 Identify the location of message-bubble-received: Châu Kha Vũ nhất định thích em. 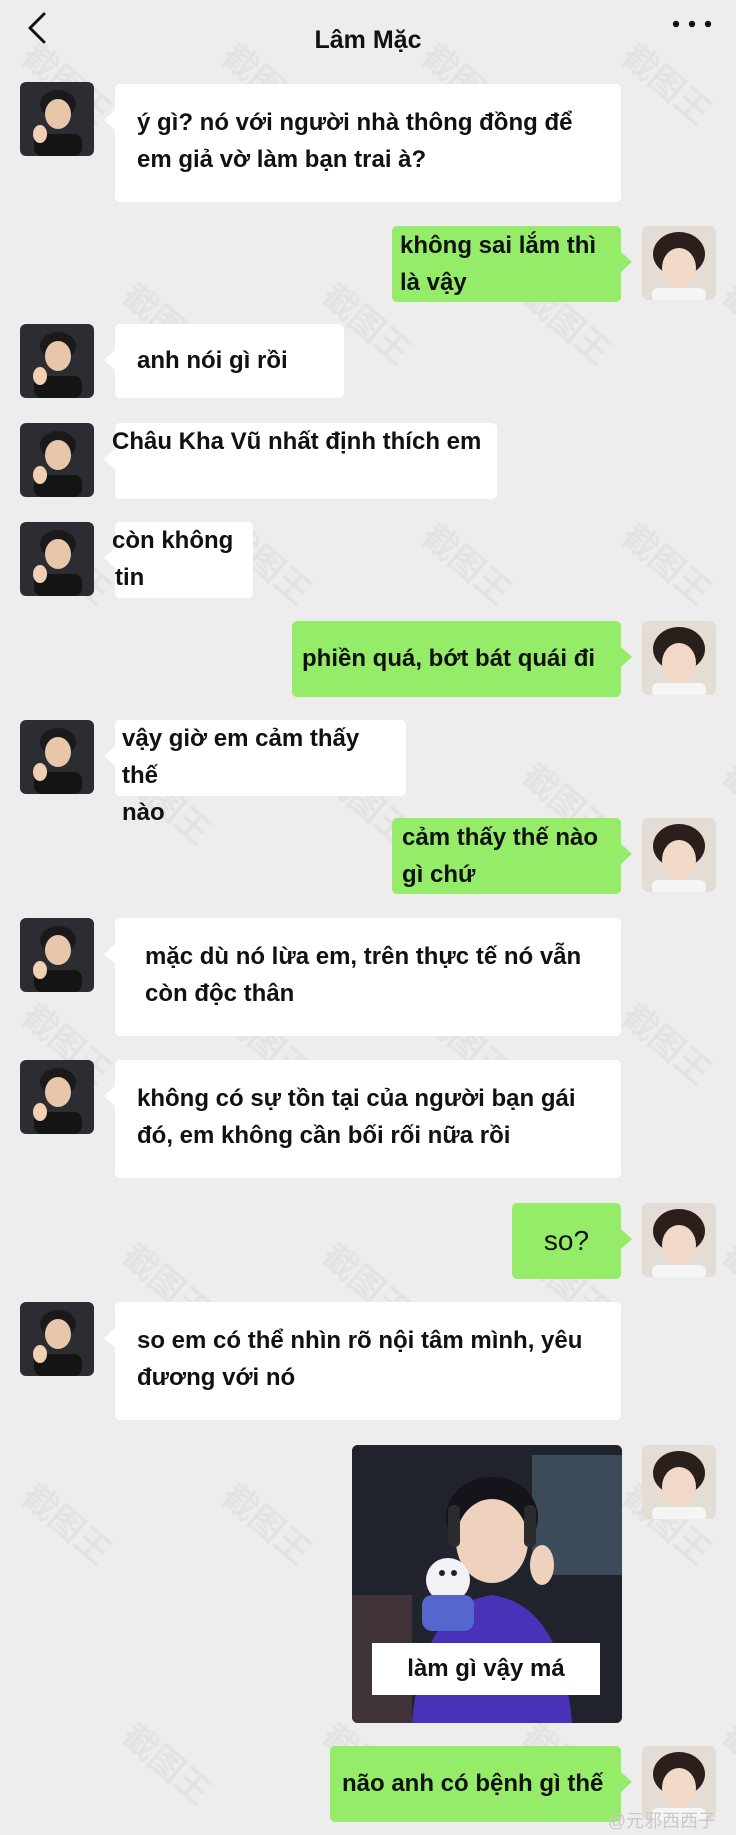
(300, 461).